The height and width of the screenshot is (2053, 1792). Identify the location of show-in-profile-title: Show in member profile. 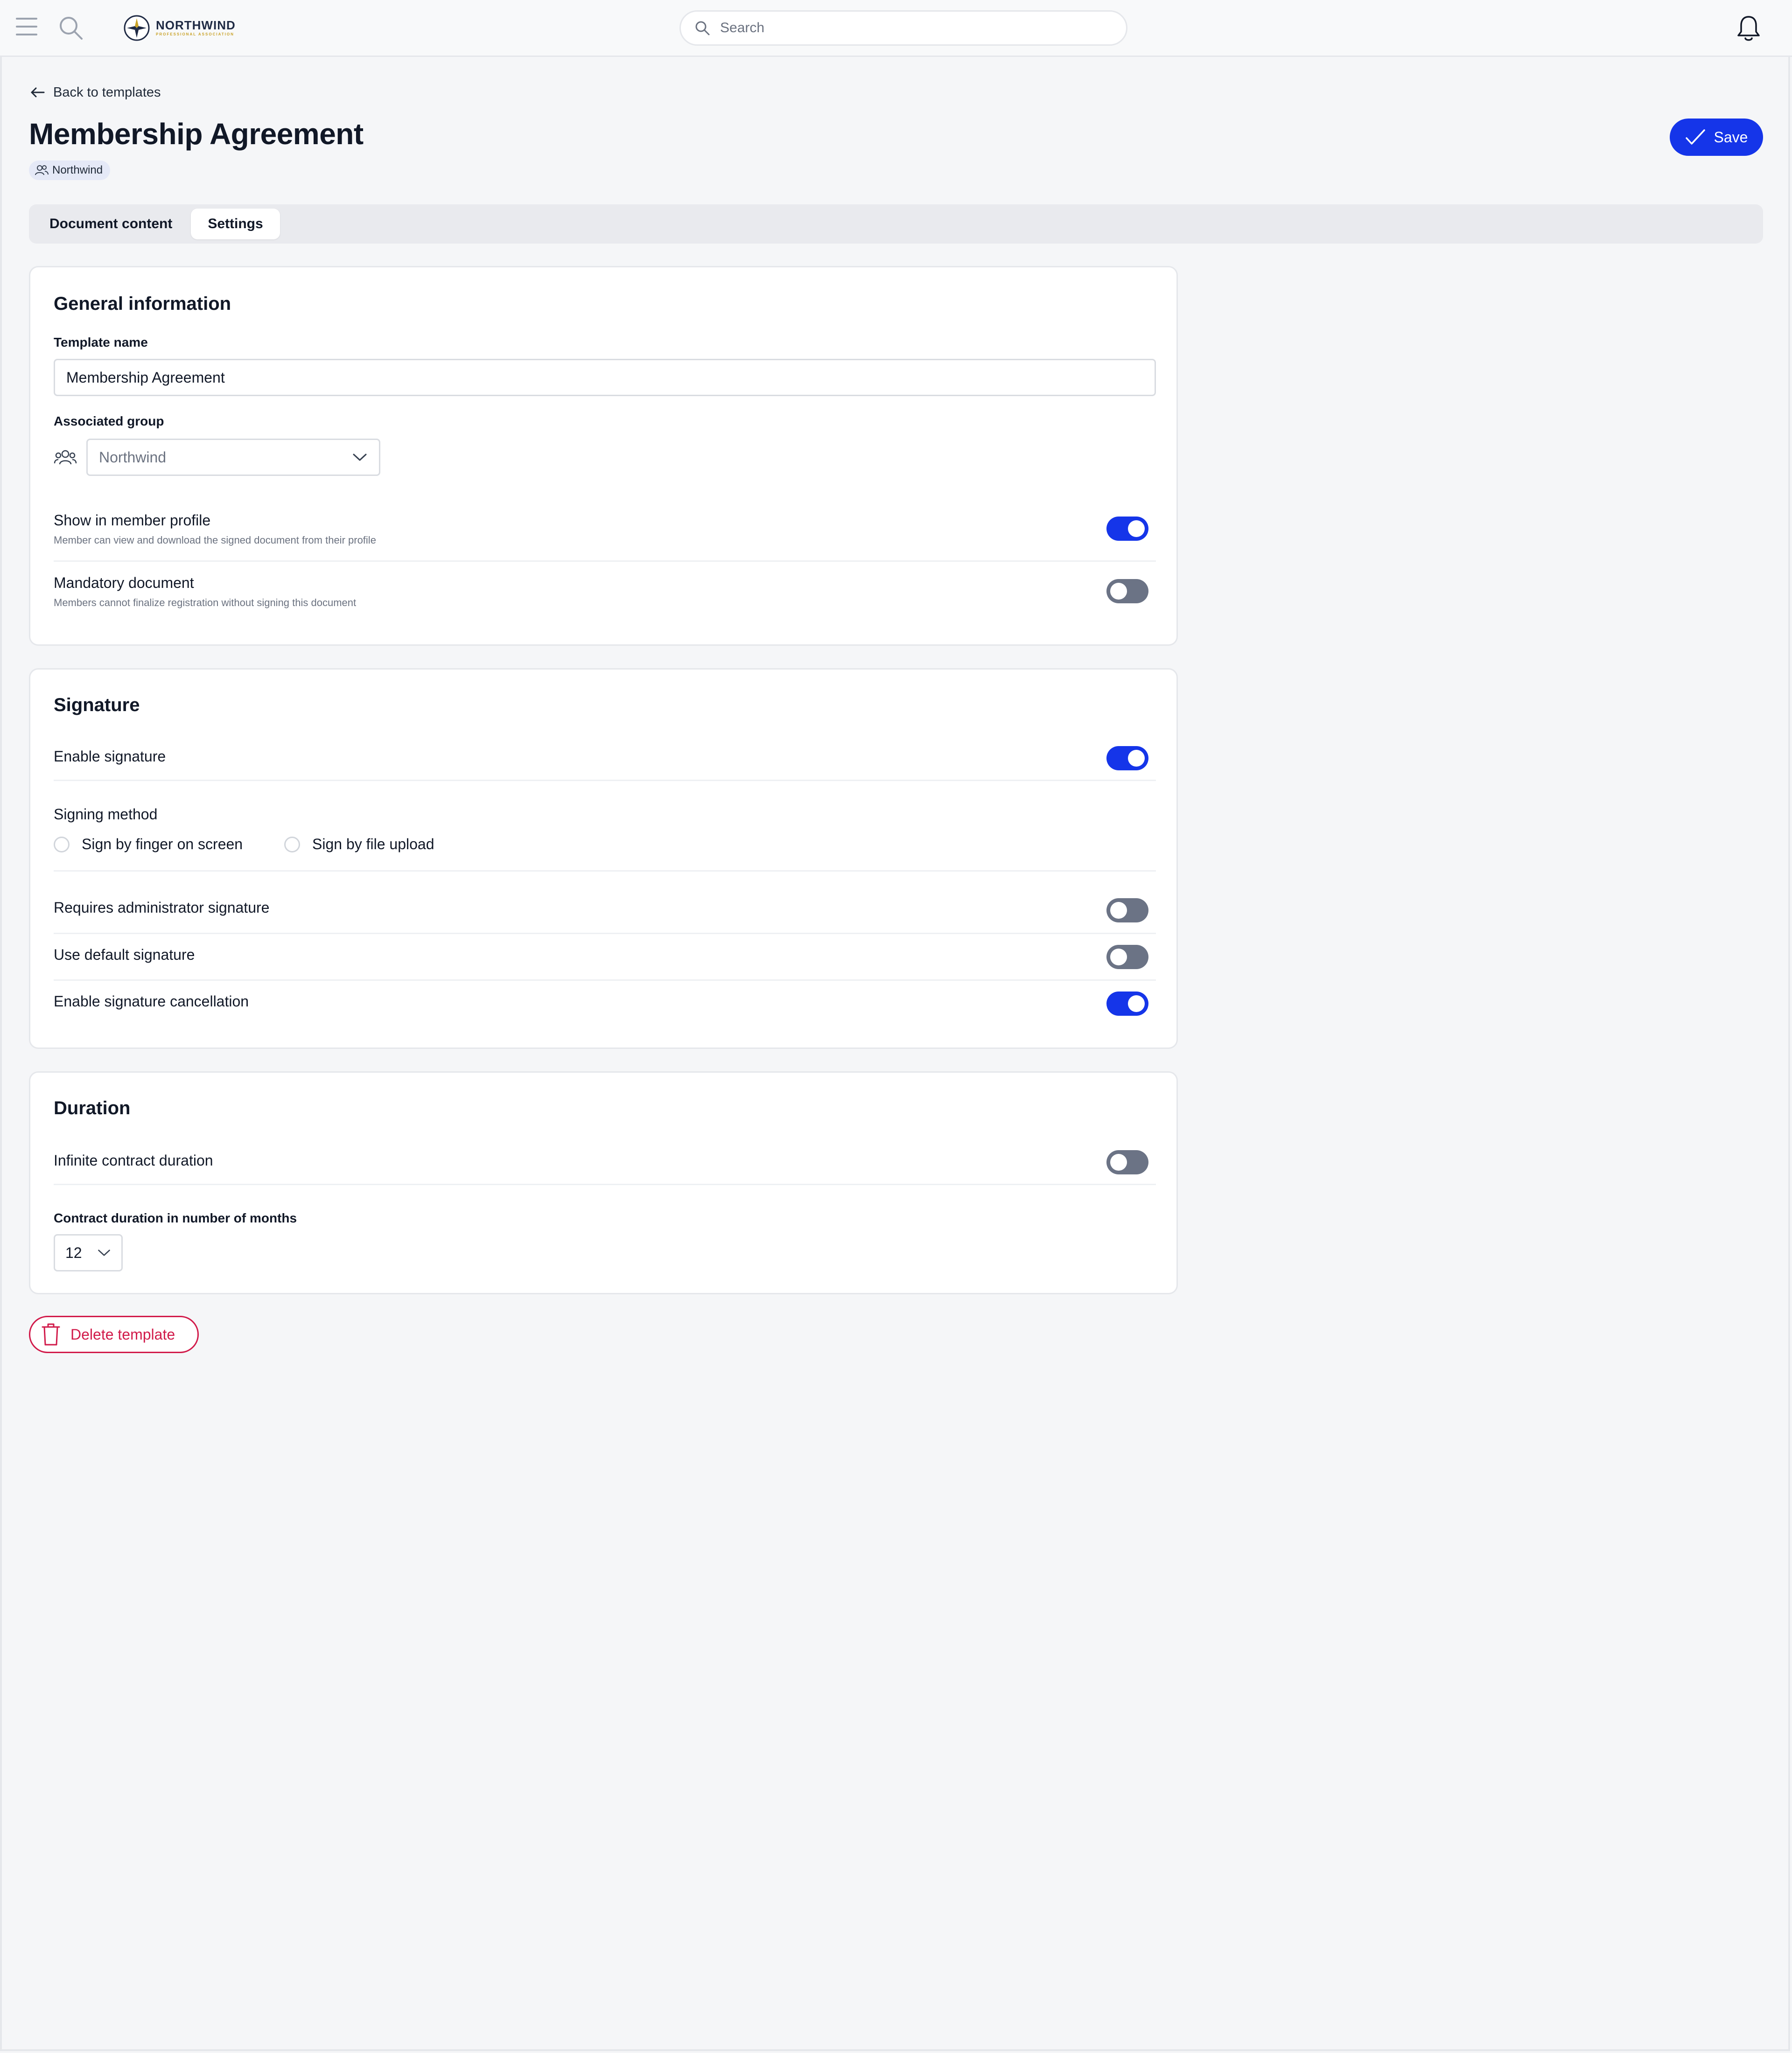
(132, 520).